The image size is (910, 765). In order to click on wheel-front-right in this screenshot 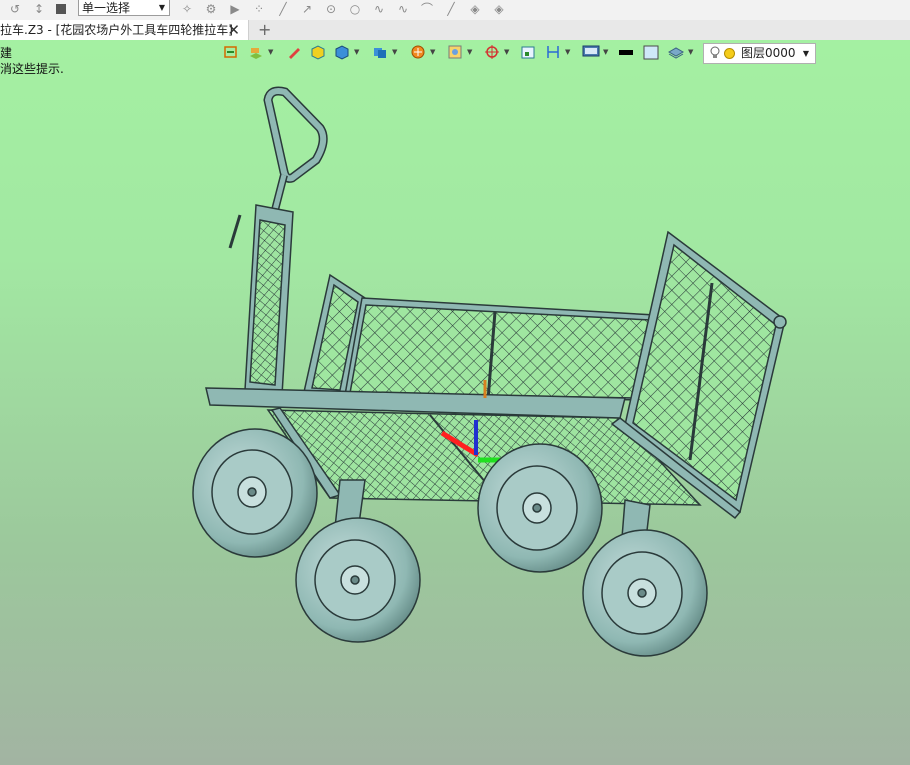, I will do `click(540, 508)`.